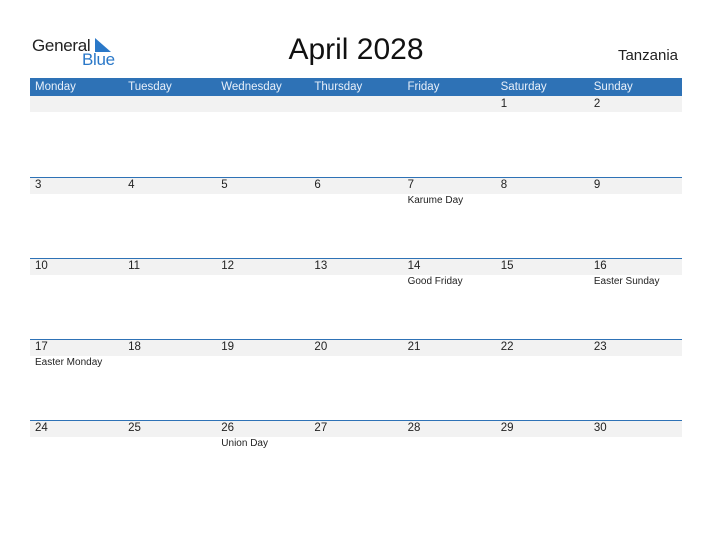  I want to click on holiday-label: Easter Monday, so click(69, 362).